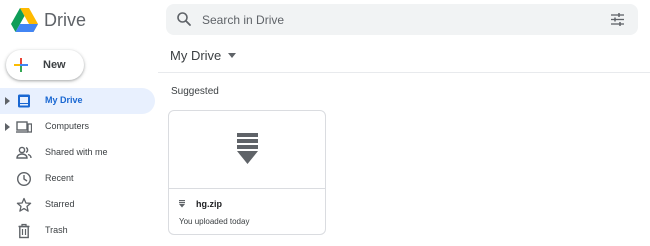  I want to click on clock-icon, so click(24, 179).